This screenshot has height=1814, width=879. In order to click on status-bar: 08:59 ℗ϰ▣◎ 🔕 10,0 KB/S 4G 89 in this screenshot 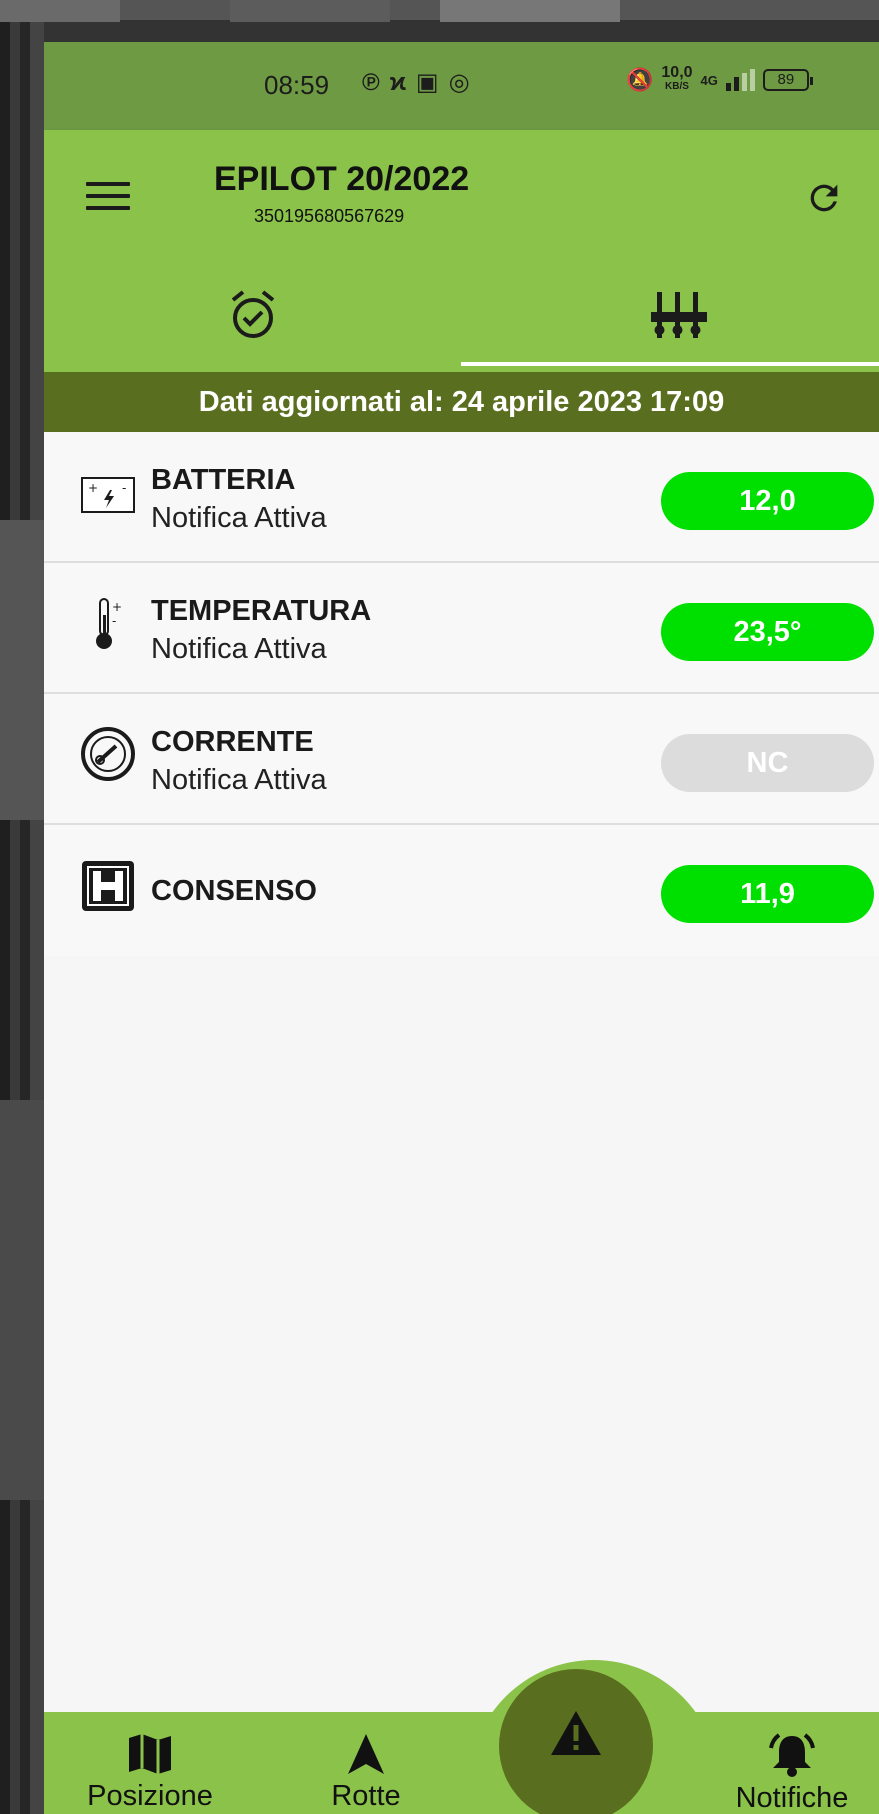, I will do `click(461, 86)`.